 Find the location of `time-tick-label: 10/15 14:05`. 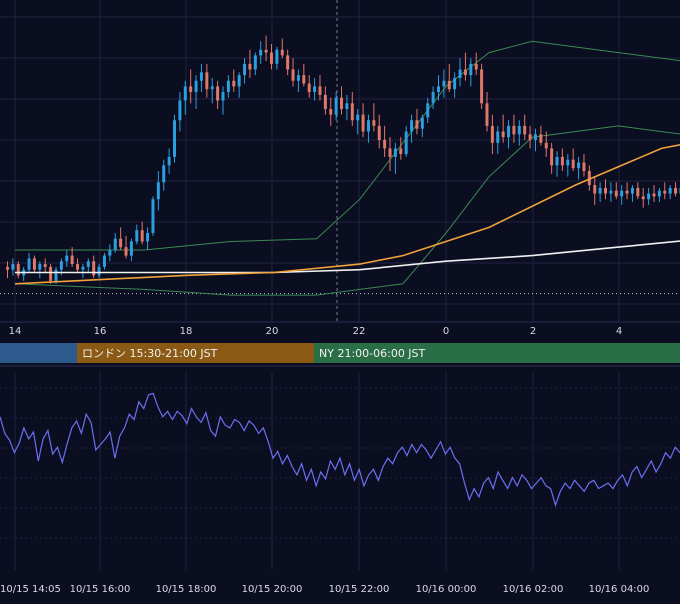

time-tick-label: 10/15 14:05 is located at coordinates (30, 589).